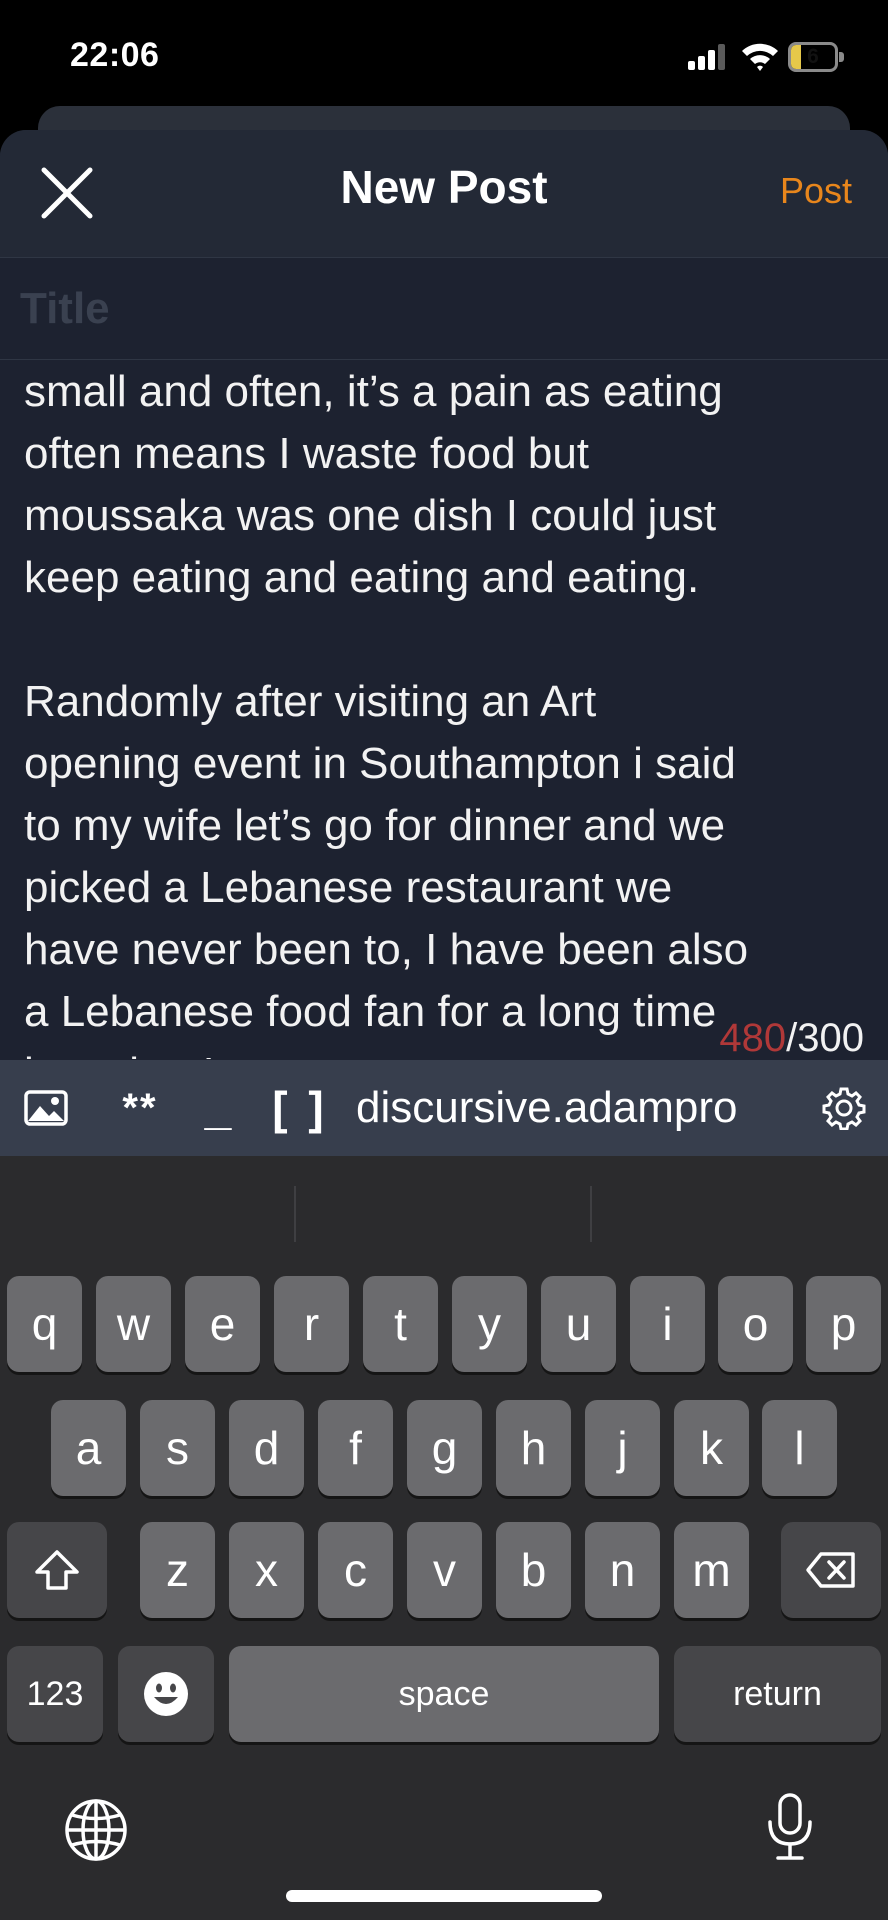 The width and height of the screenshot is (888, 1920). I want to click on numbers-key: 123, so click(55, 1694).